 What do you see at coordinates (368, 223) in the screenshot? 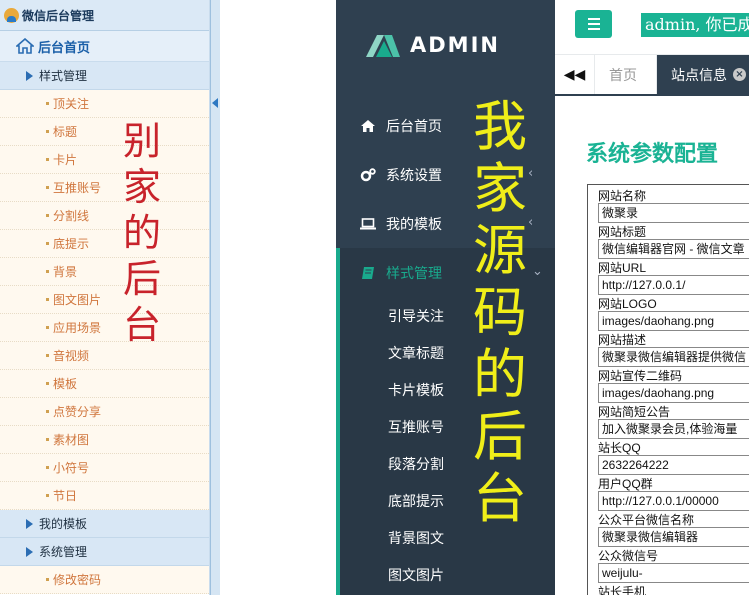
I see `laptop-icon` at bounding box center [368, 223].